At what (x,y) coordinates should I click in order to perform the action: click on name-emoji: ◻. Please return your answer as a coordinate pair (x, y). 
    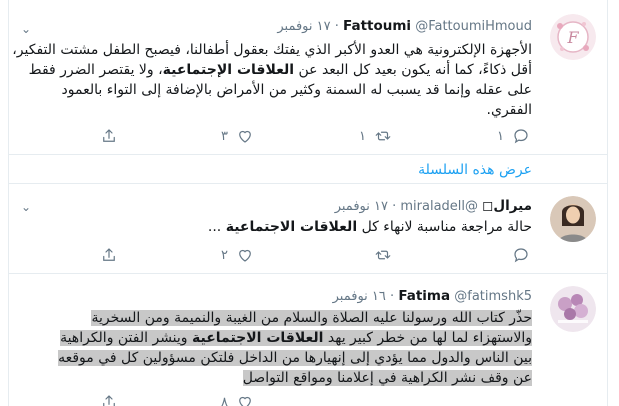
    Looking at the image, I should click on (488, 206).